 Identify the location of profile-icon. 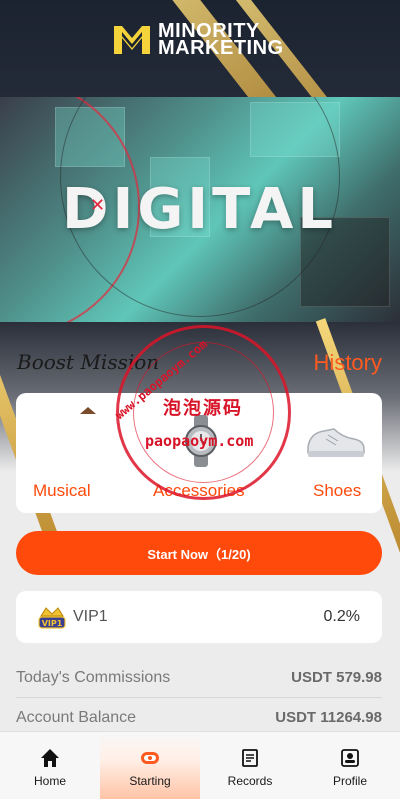
(350, 758).